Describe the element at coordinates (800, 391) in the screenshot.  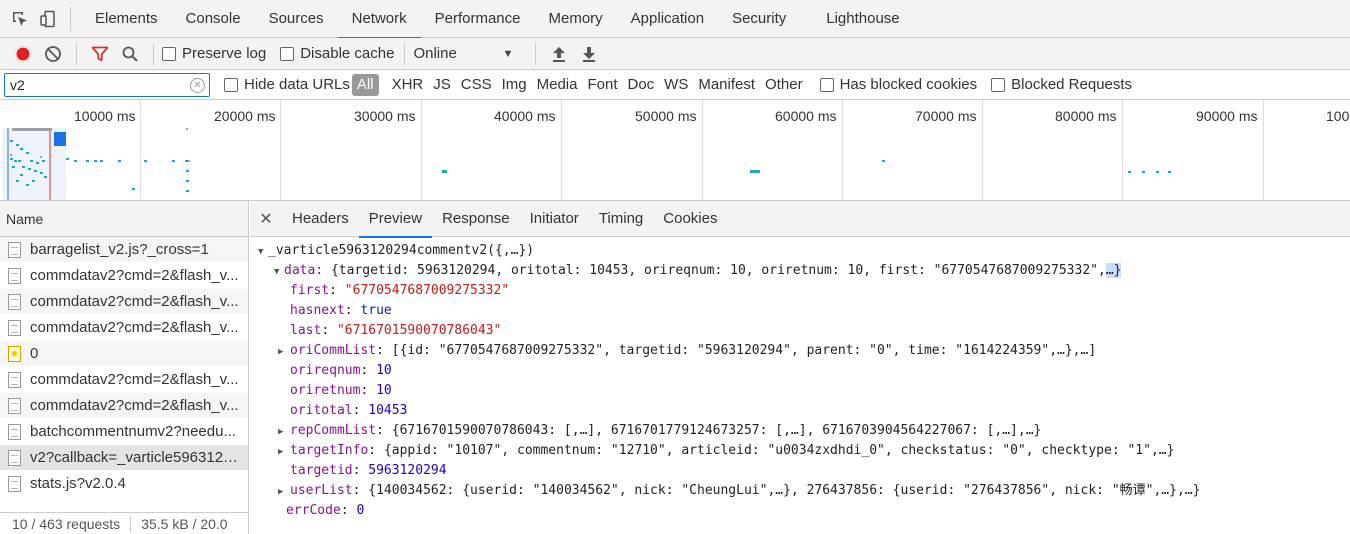
I see `json-property: oriretnum: 10` at that location.